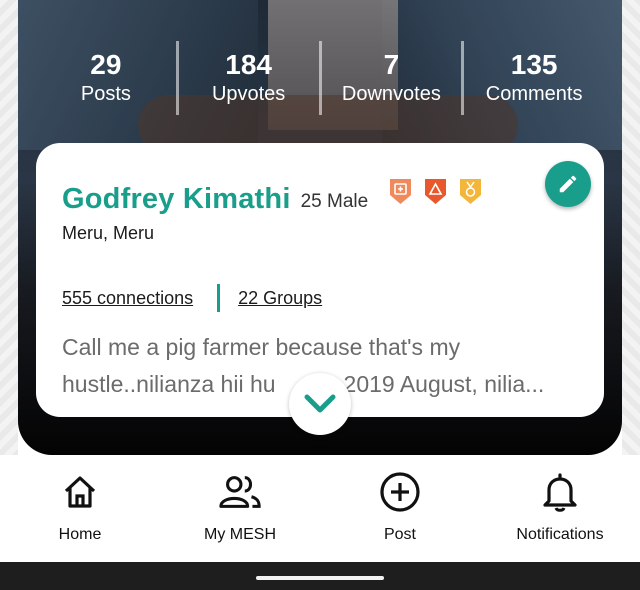 The image size is (640, 590). I want to click on stat-value: 184, so click(248, 64).